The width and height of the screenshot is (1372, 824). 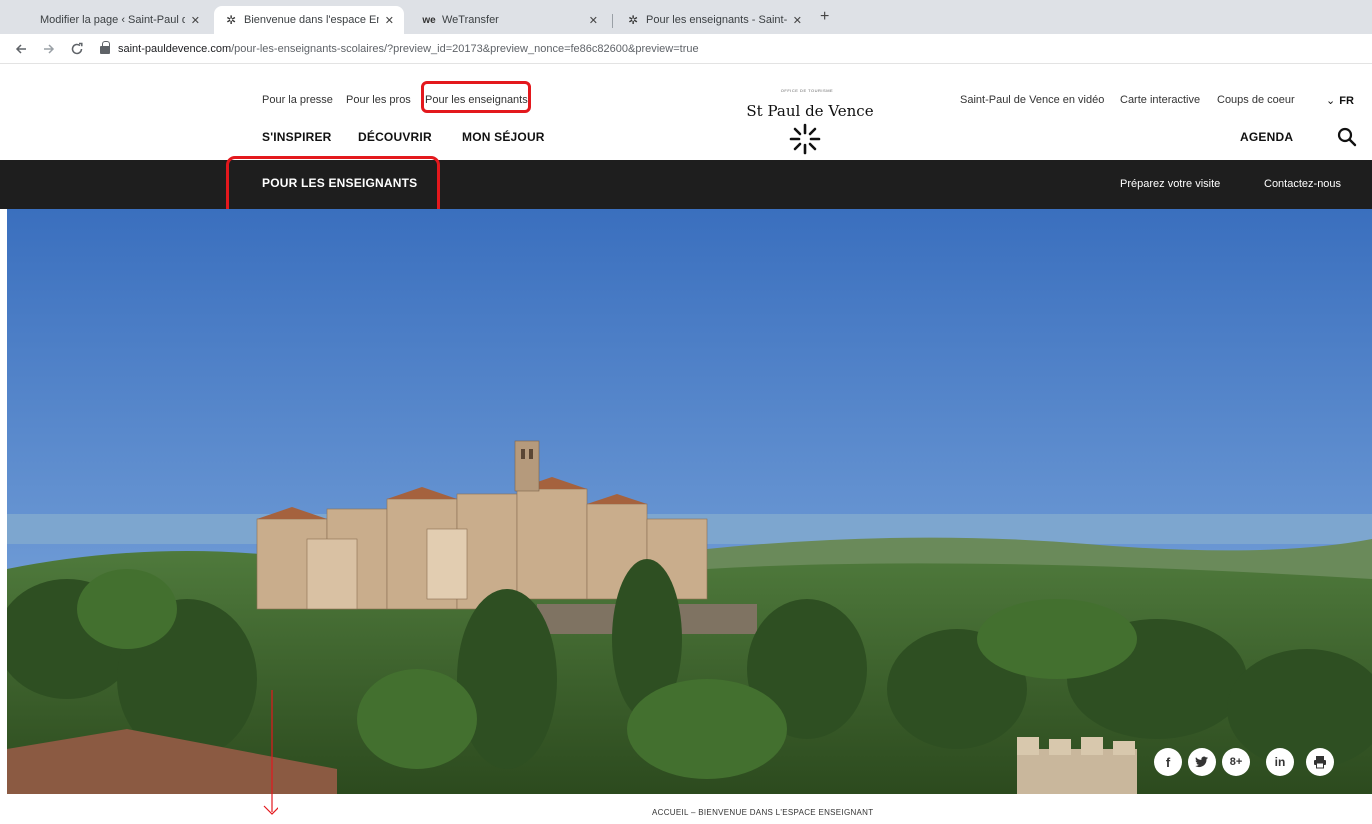 What do you see at coordinates (175, 49) in the screenshot?
I see `url-domain: saint-pauldevence.com` at bounding box center [175, 49].